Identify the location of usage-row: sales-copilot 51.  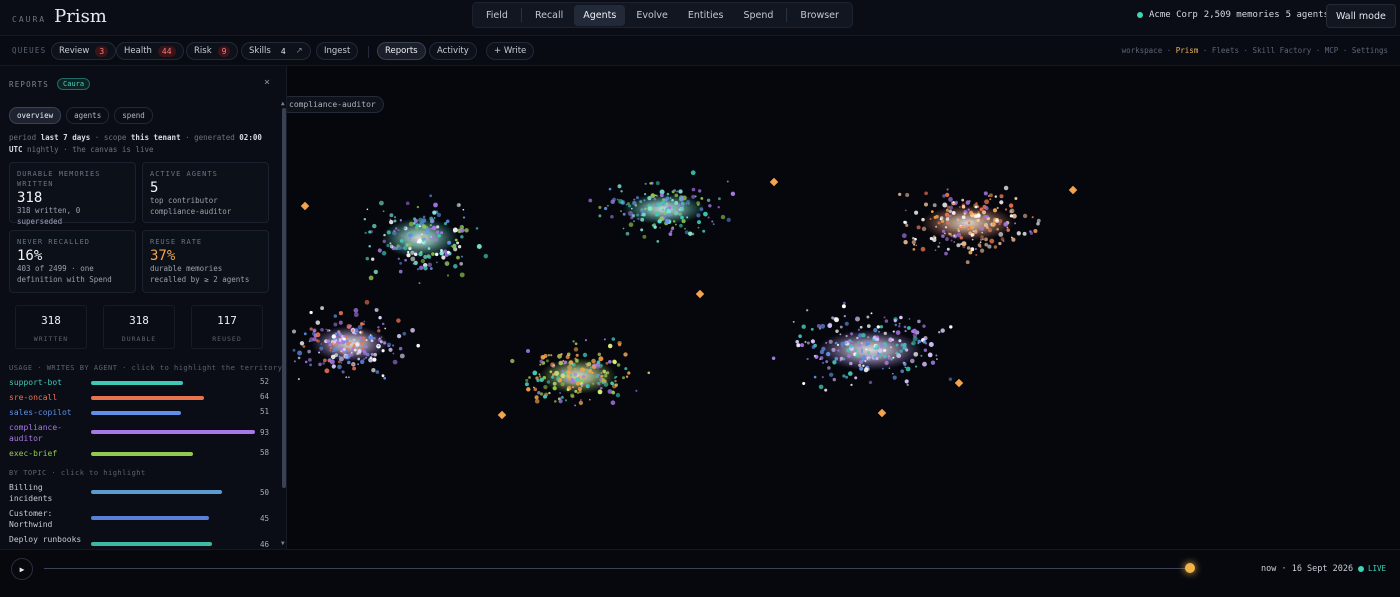
(140, 414).